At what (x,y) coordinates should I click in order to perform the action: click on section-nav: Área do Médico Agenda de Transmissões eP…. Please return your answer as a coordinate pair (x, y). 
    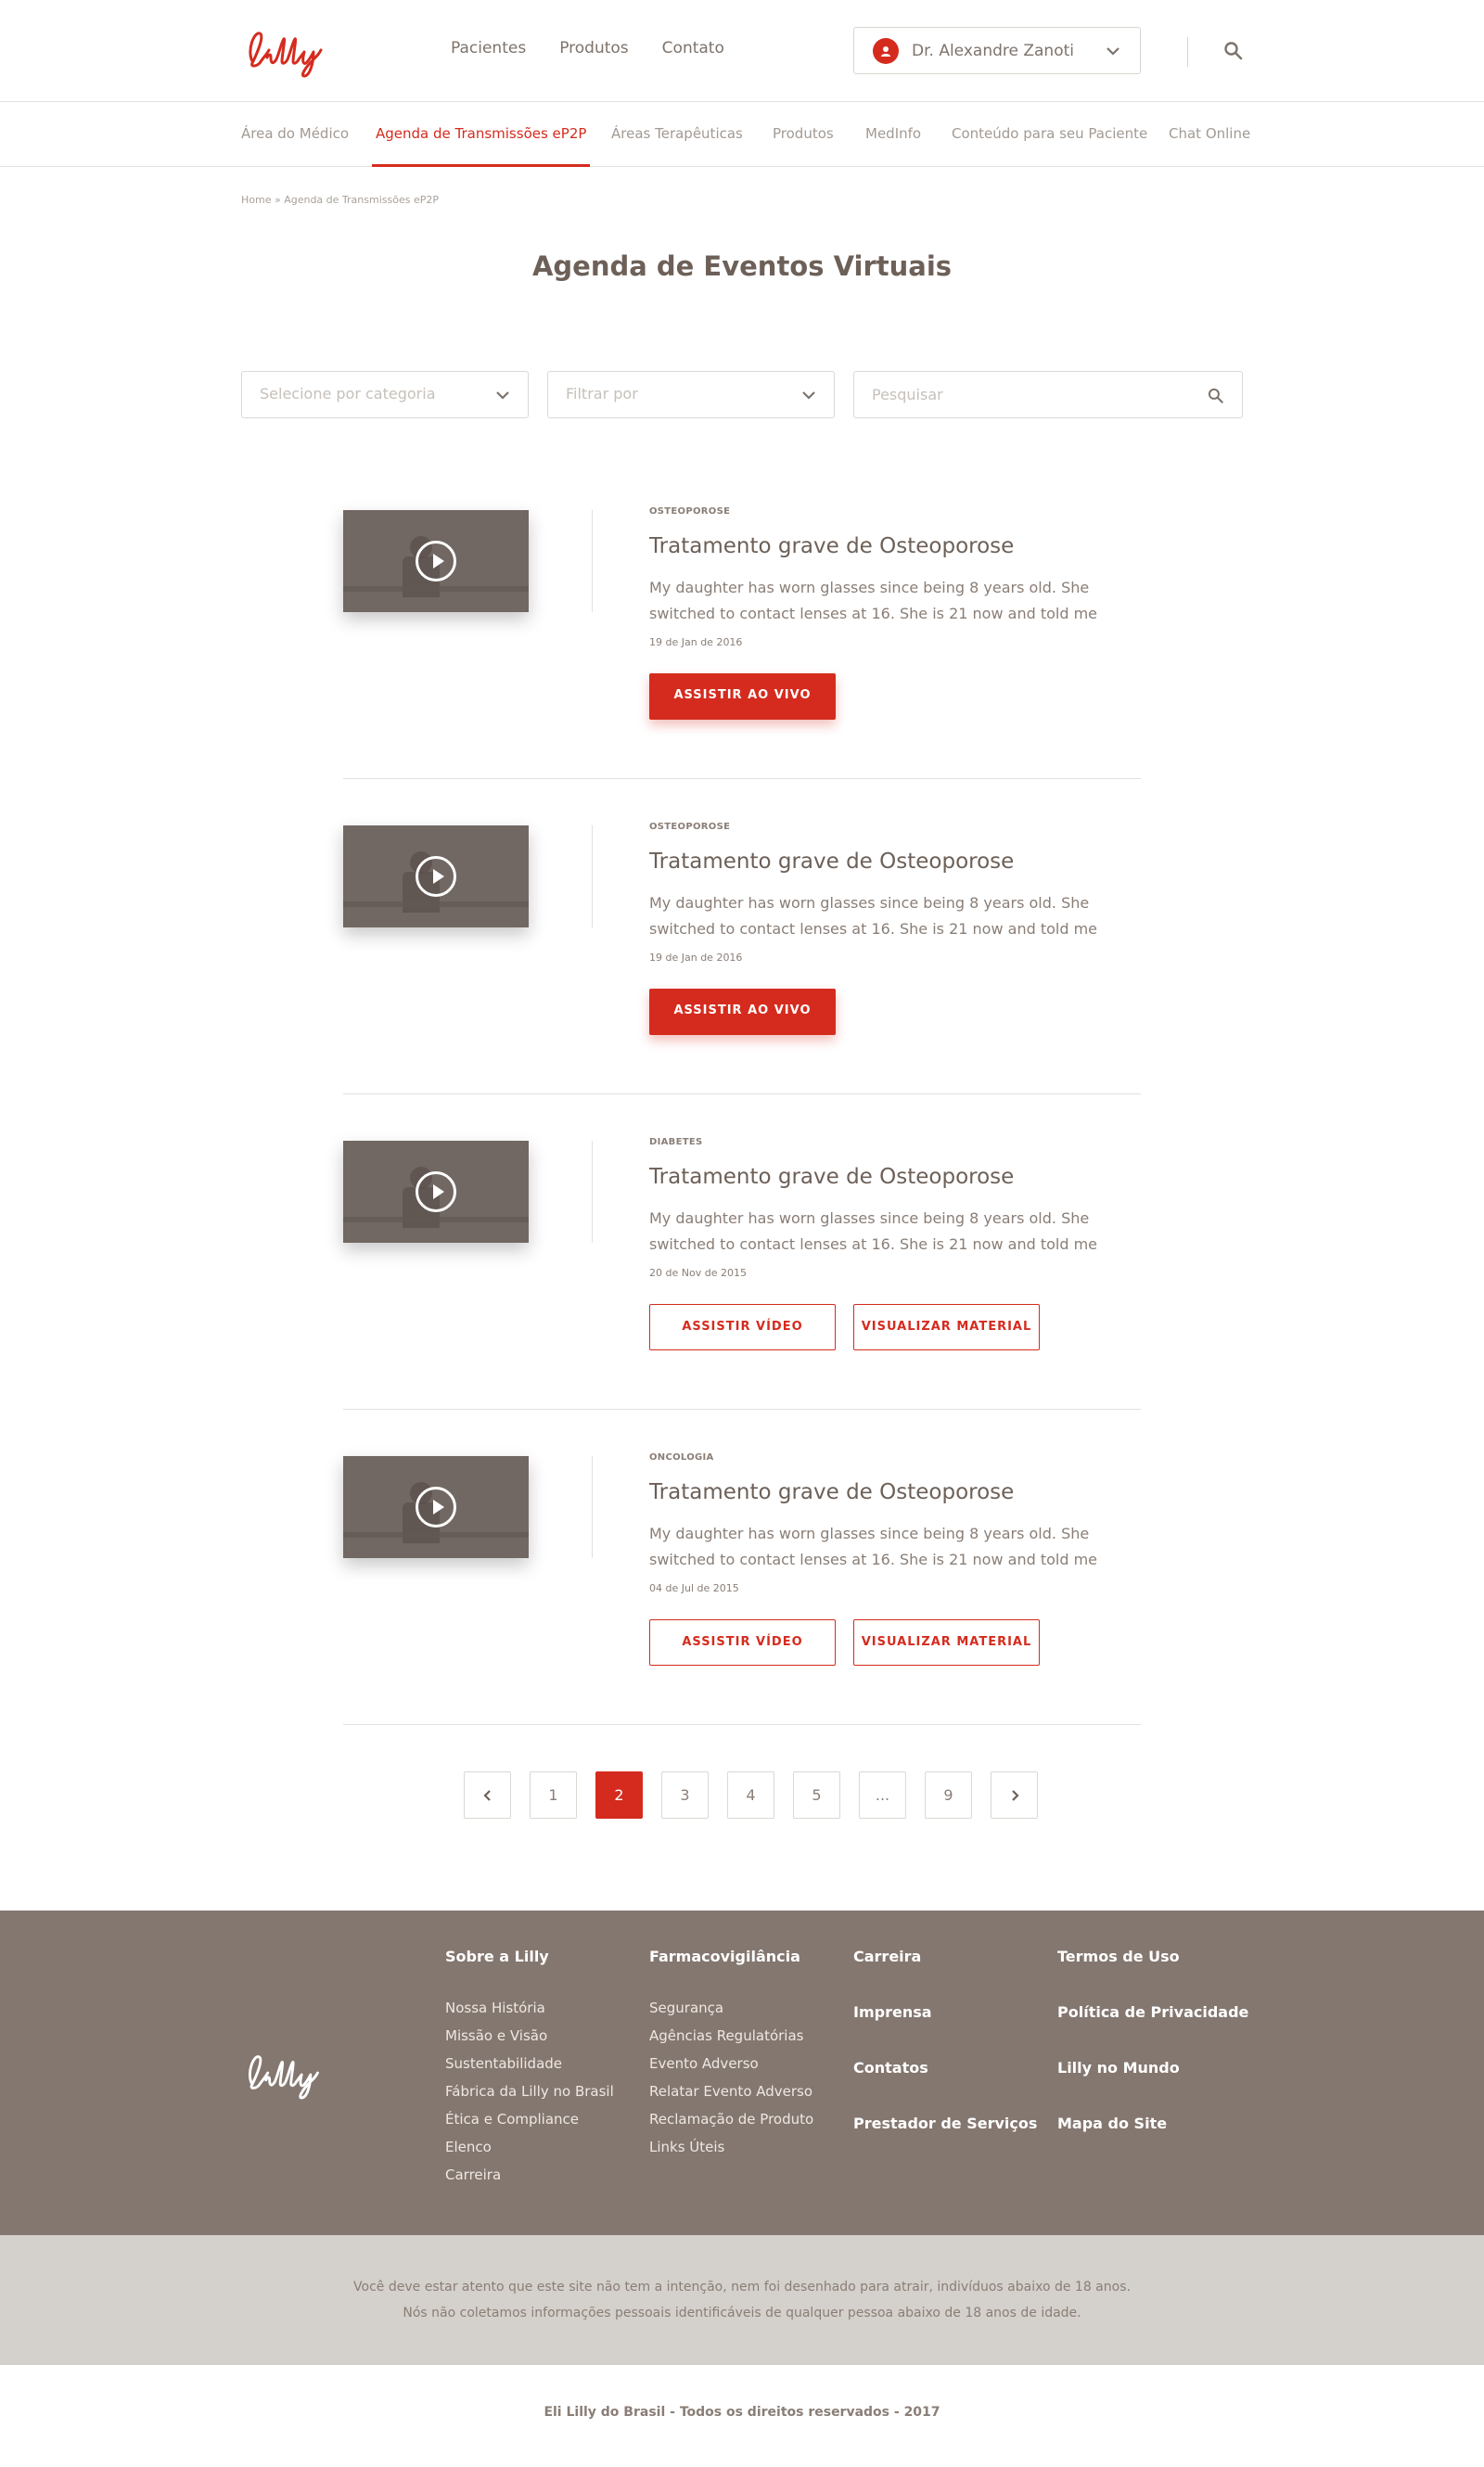
    Looking at the image, I should click on (742, 134).